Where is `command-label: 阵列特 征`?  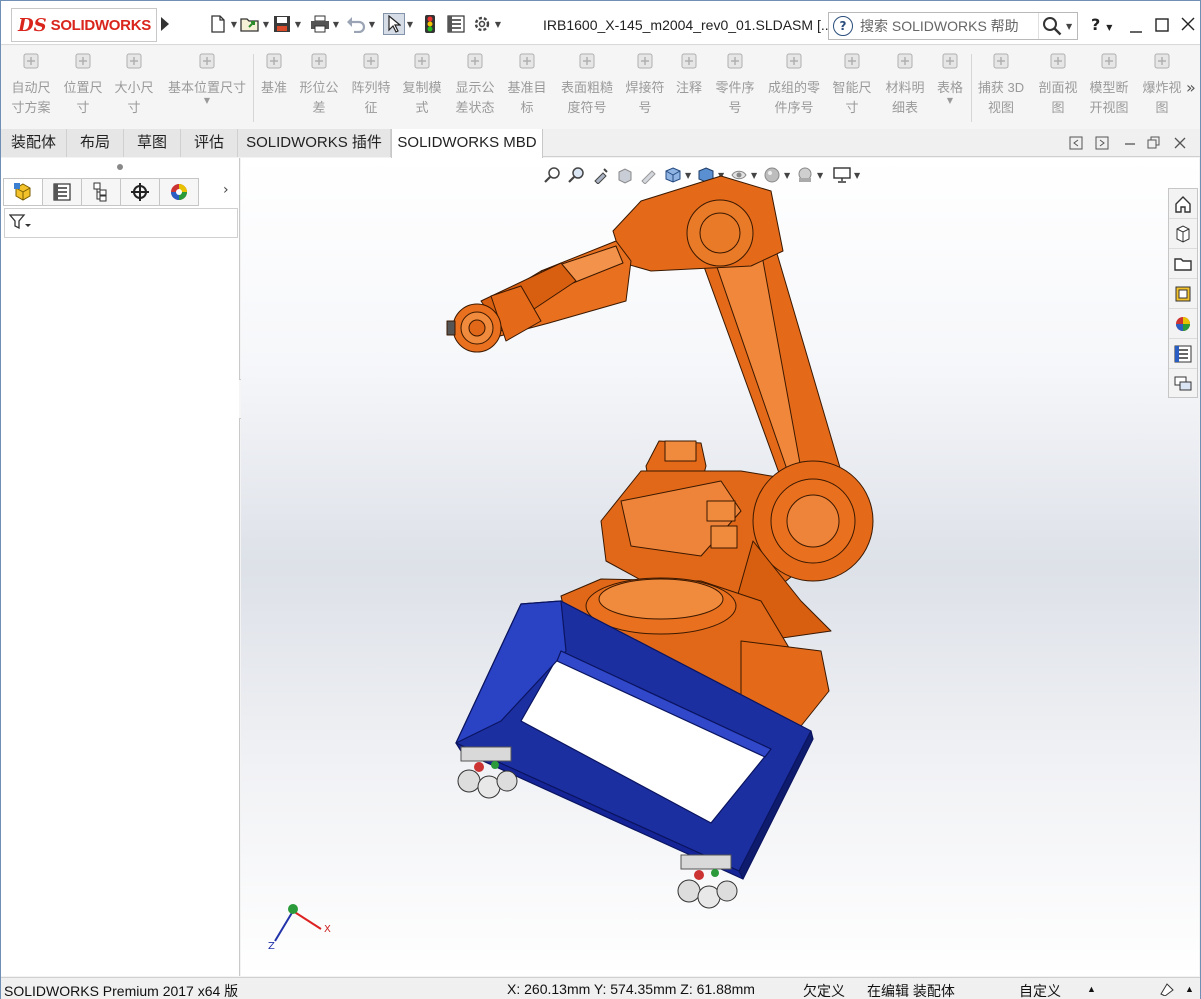 command-label: 阵列特 征 is located at coordinates (371, 97).